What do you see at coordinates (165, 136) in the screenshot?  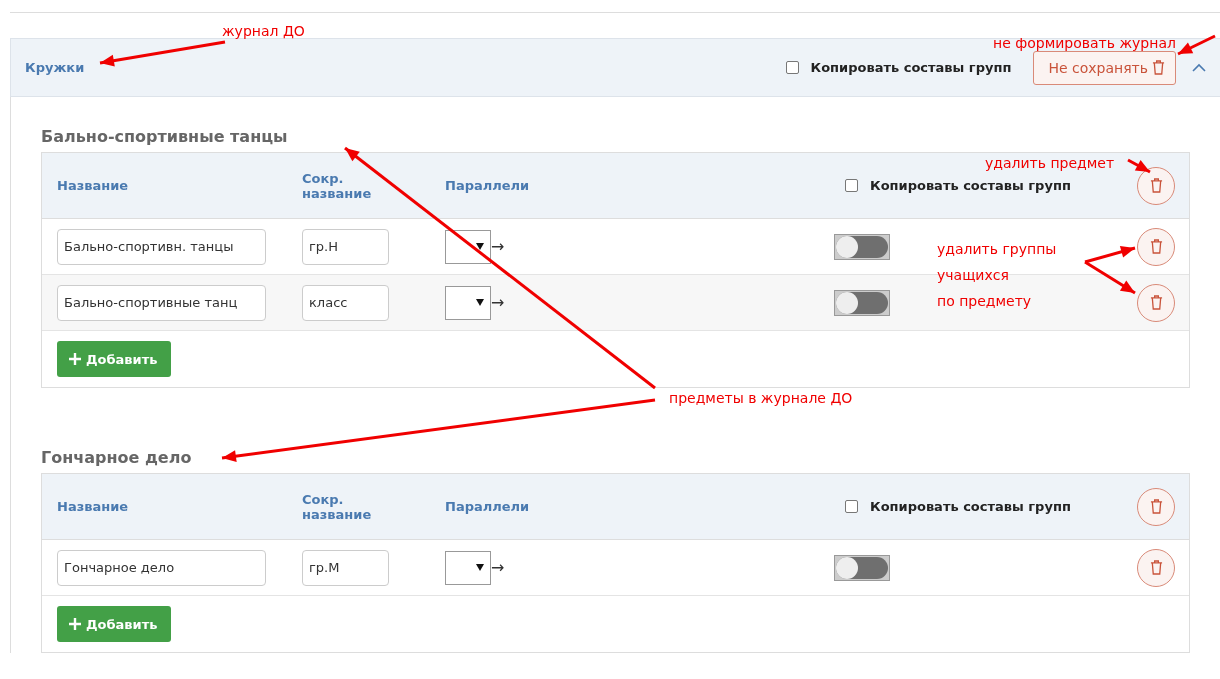 I see `subject-title: Бально-спортивные танцы` at bounding box center [165, 136].